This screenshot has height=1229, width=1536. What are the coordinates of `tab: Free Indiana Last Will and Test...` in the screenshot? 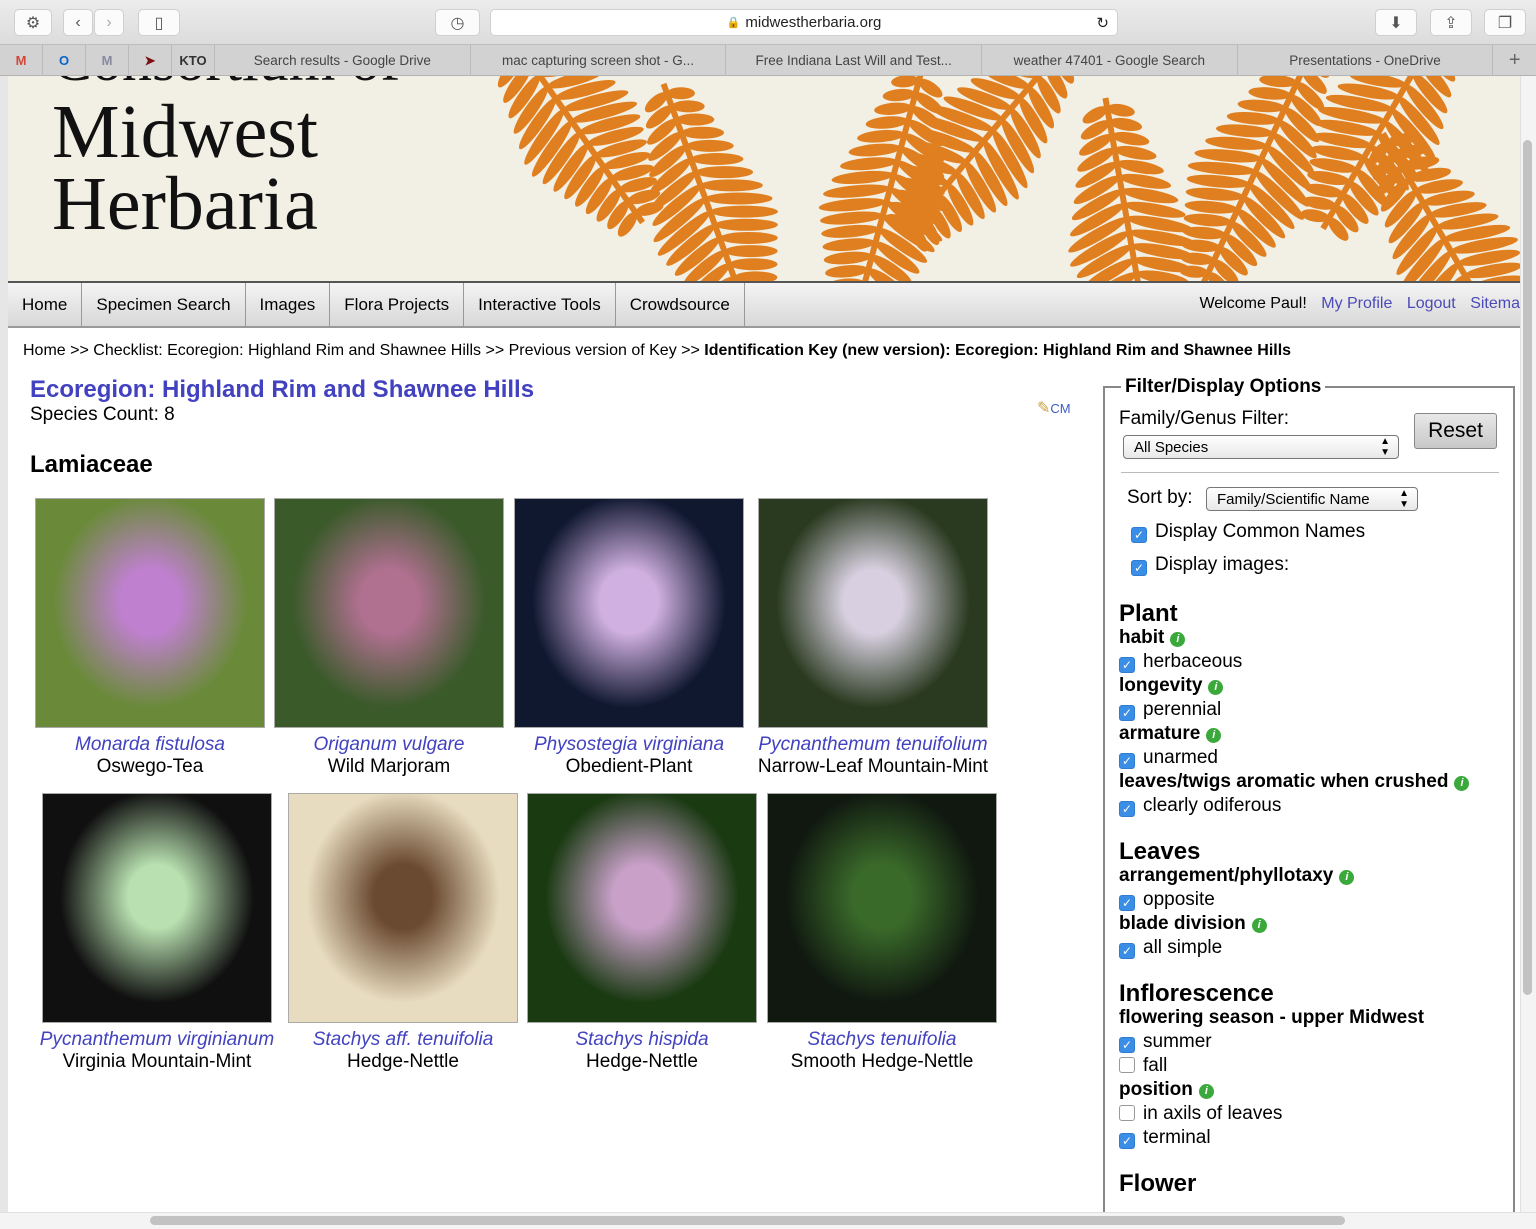 It's located at (854, 60).